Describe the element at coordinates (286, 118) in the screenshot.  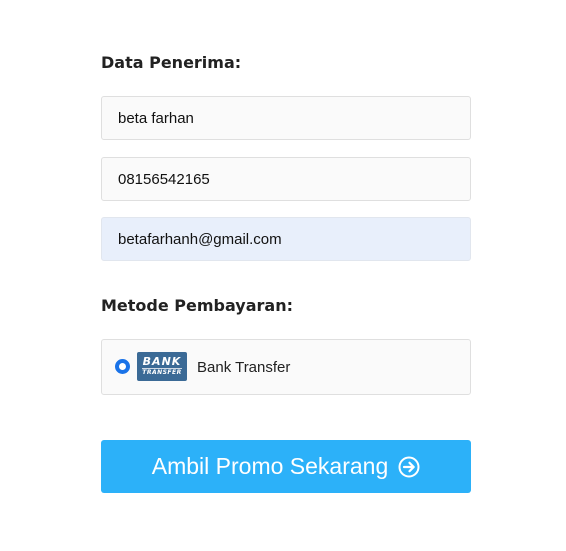
I see `name-field` at that location.